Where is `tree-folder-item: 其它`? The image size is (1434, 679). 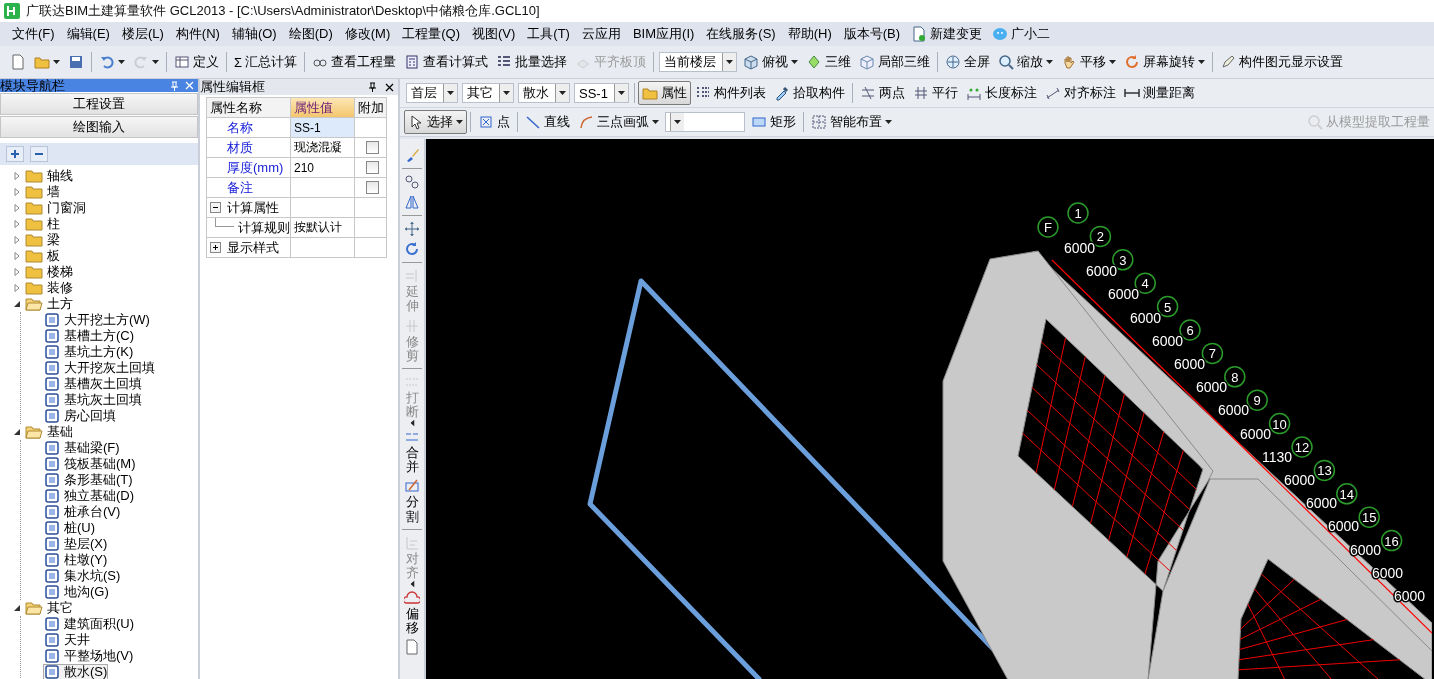 tree-folder-item: 其它 is located at coordinates (37, 608).